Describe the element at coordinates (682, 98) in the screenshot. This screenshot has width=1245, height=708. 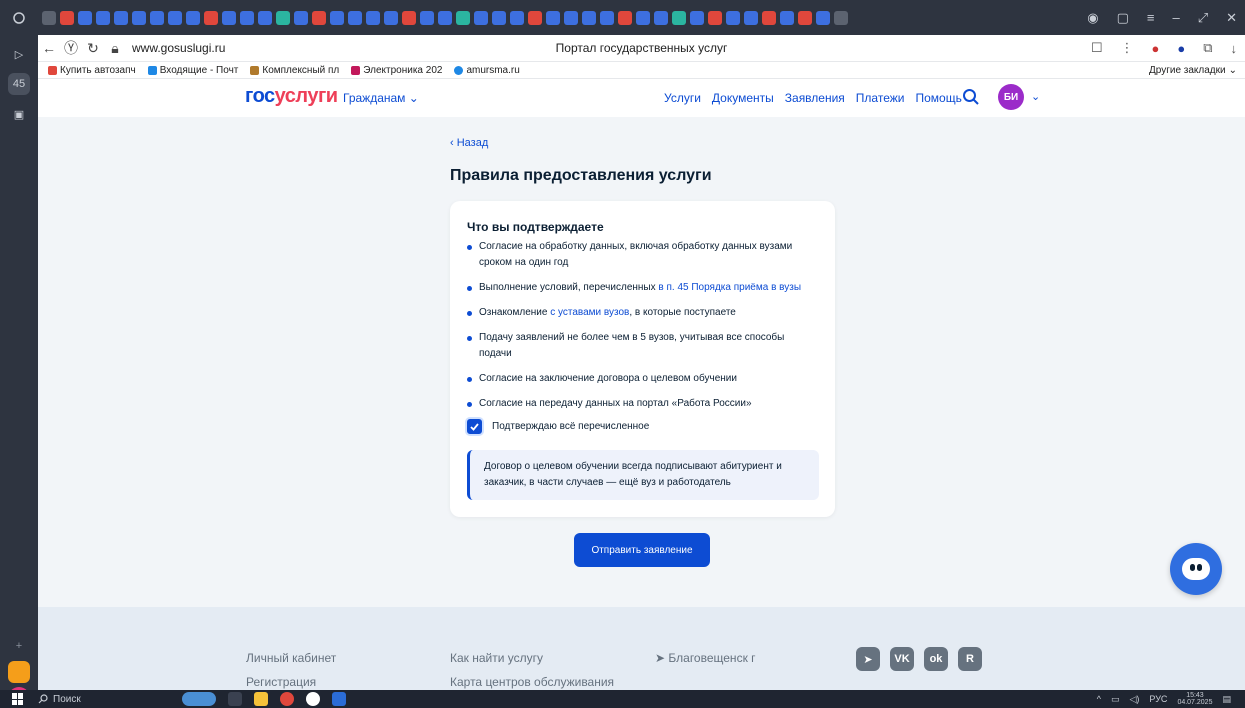
I see `nav-services: Услуги` at that location.